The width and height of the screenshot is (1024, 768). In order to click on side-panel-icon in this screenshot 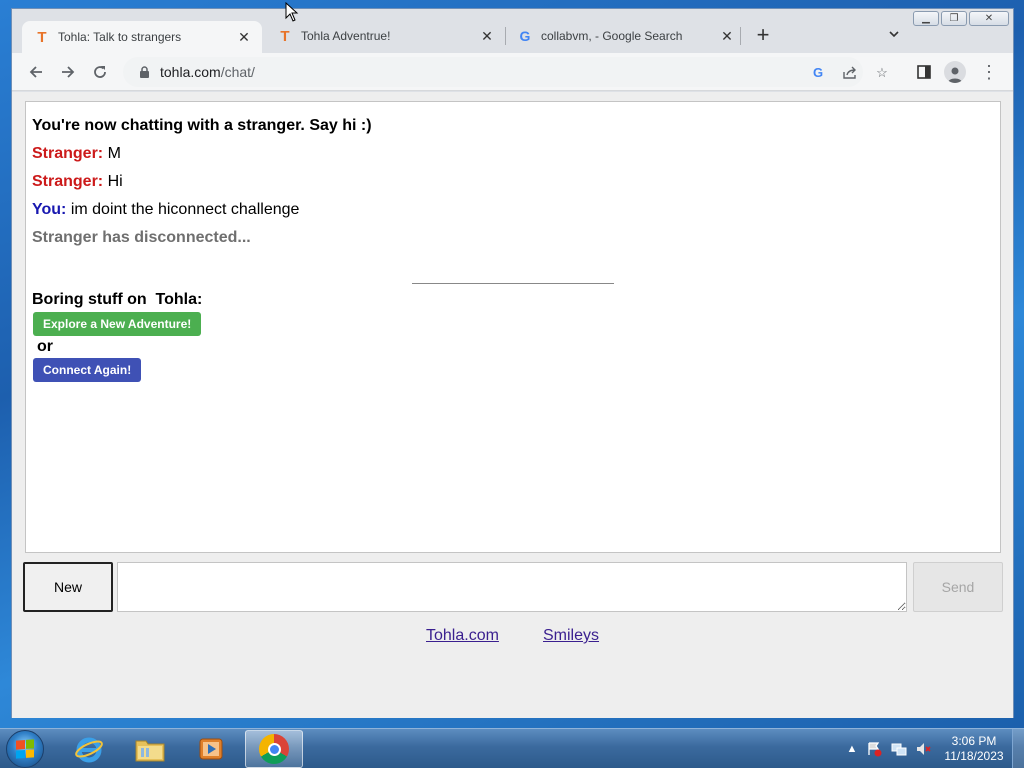, I will do `click(924, 72)`.